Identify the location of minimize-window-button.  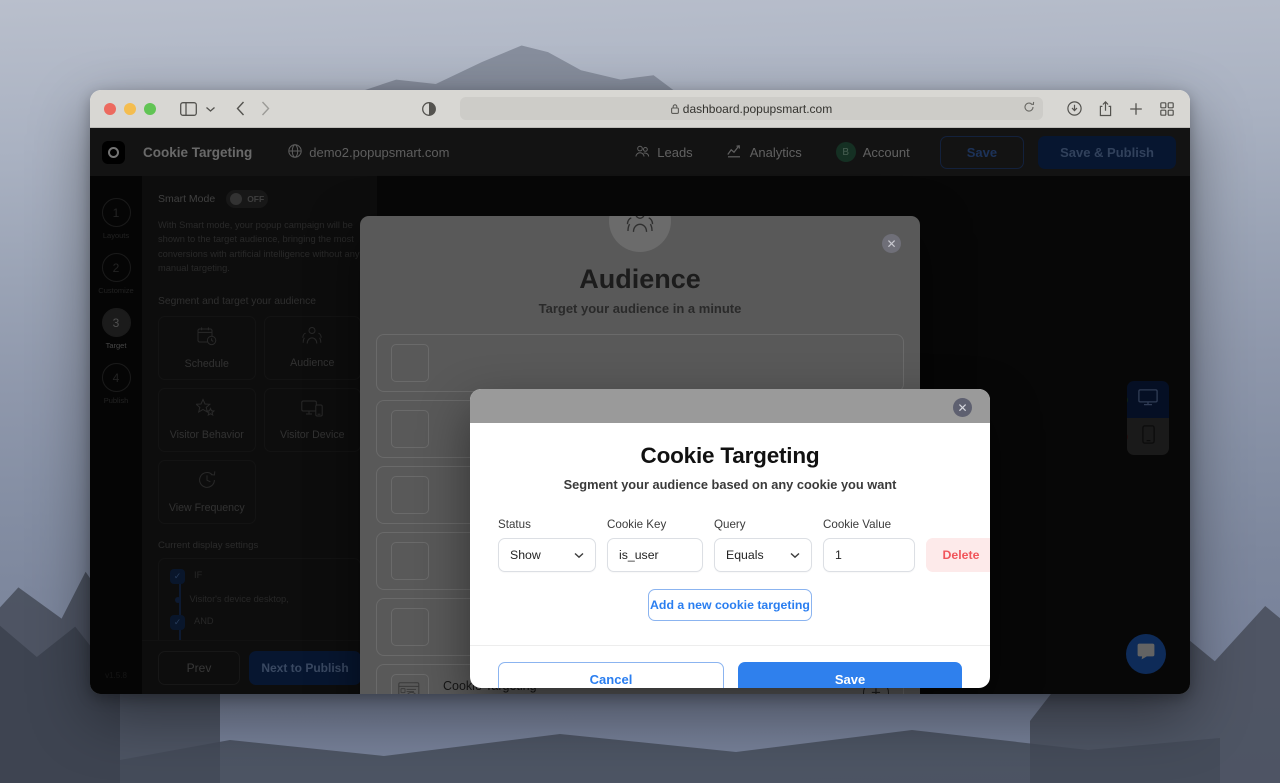
(130, 108).